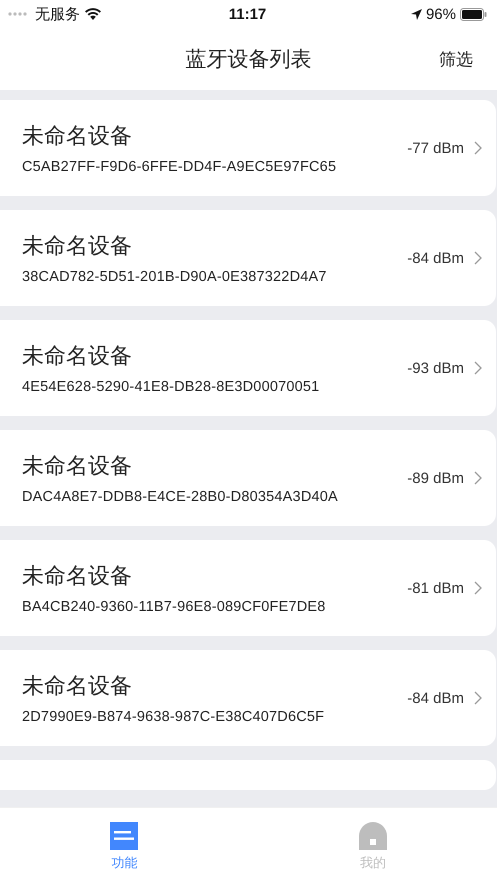 The image size is (497, 883). What do you see at coordinates (93, 14) in the screenshot?
I see `wifi-icon` at bounding box center [93, 14].